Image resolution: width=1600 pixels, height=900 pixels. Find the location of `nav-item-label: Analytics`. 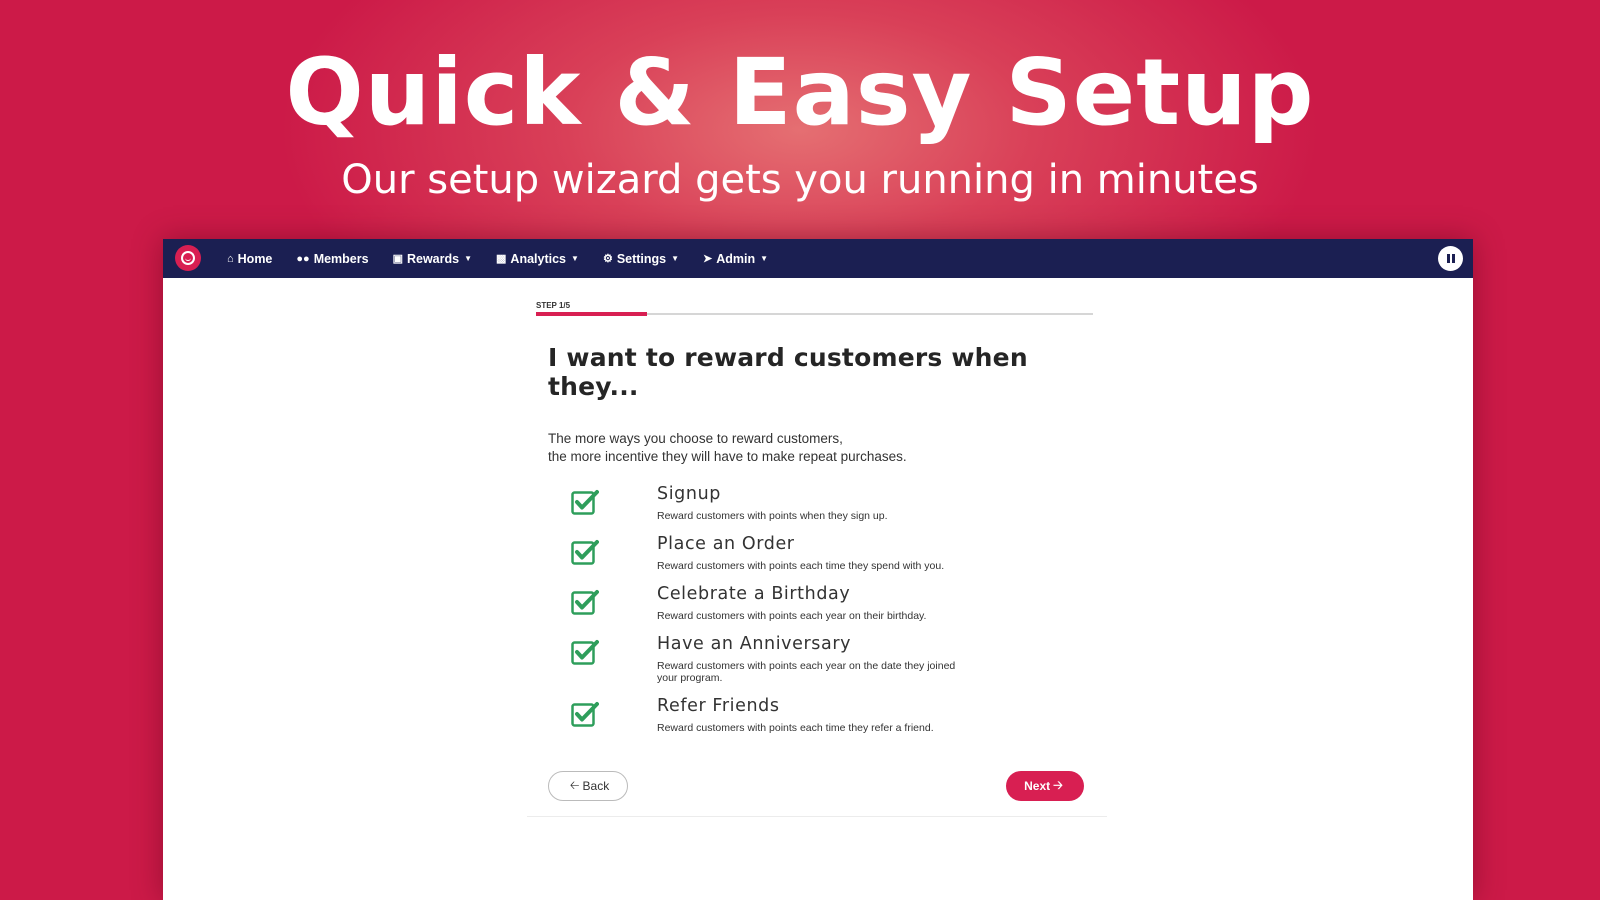

nav-item-label: Analytics is located at coordinates (538, 258).